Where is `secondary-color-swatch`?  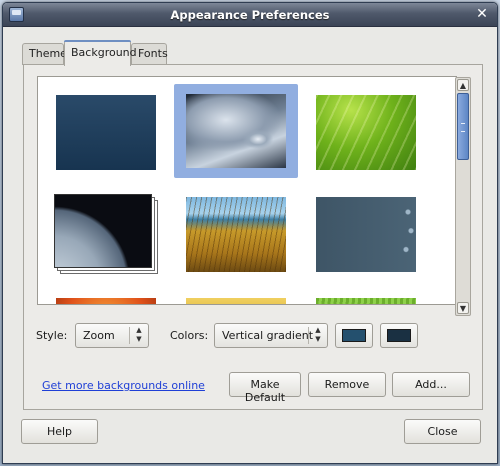
secondary-color-swatch is located at coordinates (399, 335).